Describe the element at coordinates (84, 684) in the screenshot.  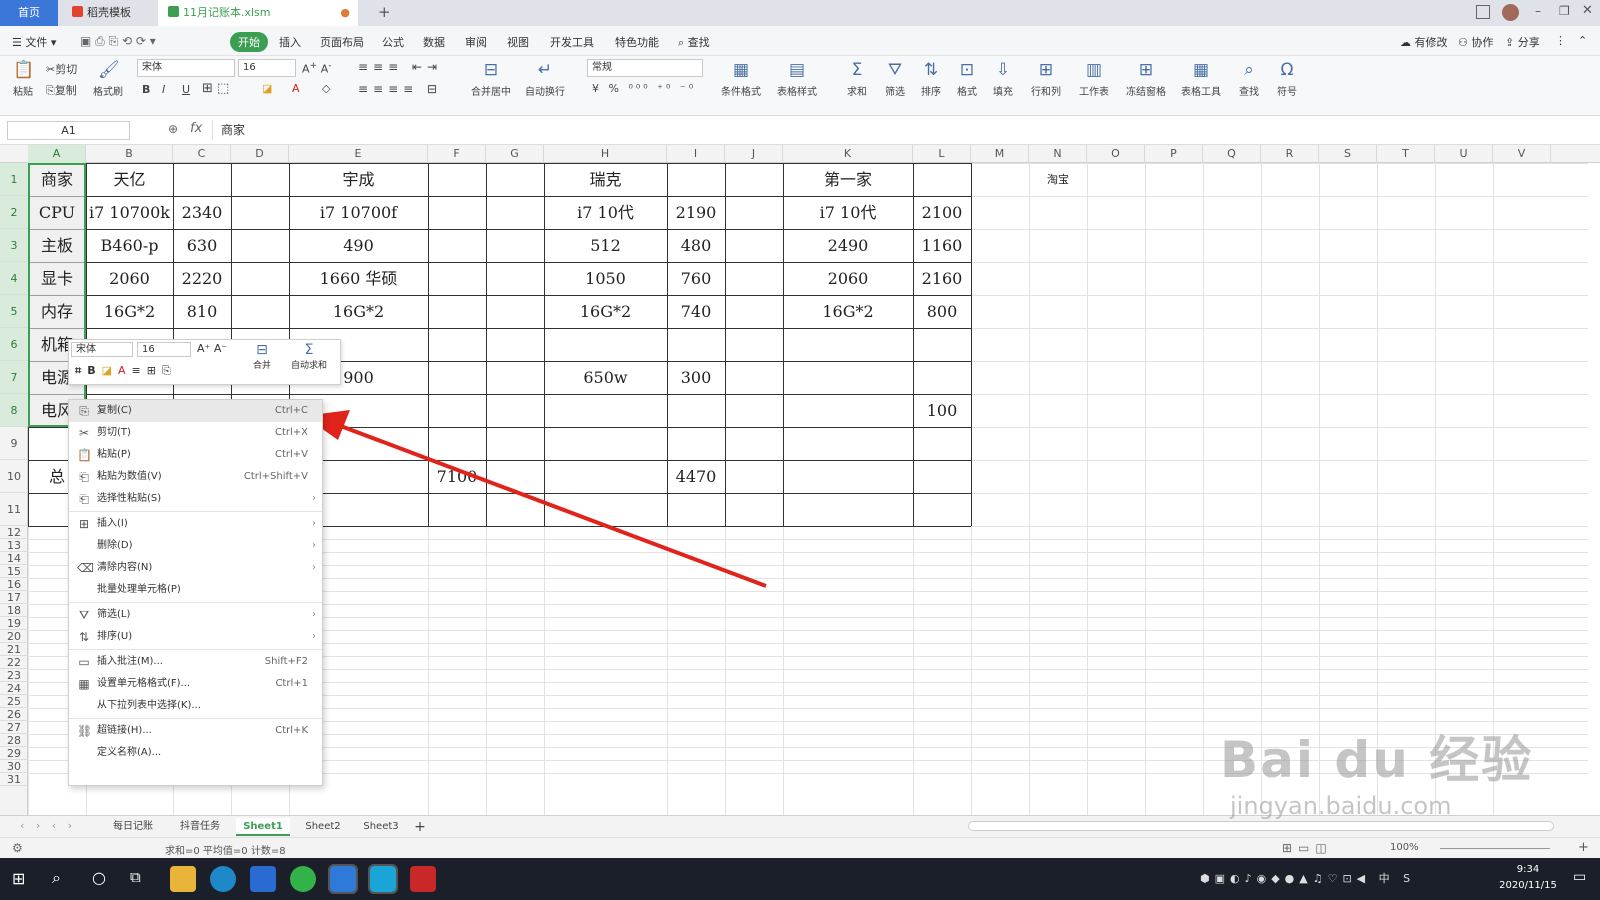
I see `format-cells-icon: ▦` at that location.